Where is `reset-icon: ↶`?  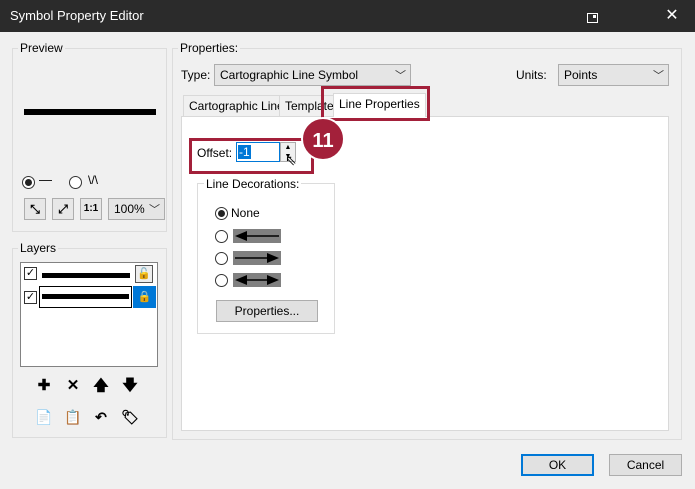
reset-icon: ↶ is located at coordinates (101, 417).